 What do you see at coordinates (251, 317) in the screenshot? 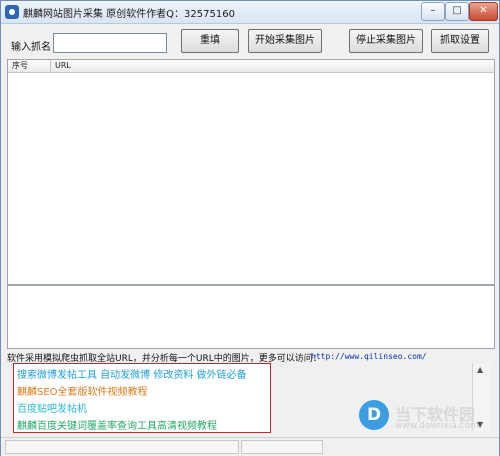
I see `log-area` at bounding box center [251, 317].